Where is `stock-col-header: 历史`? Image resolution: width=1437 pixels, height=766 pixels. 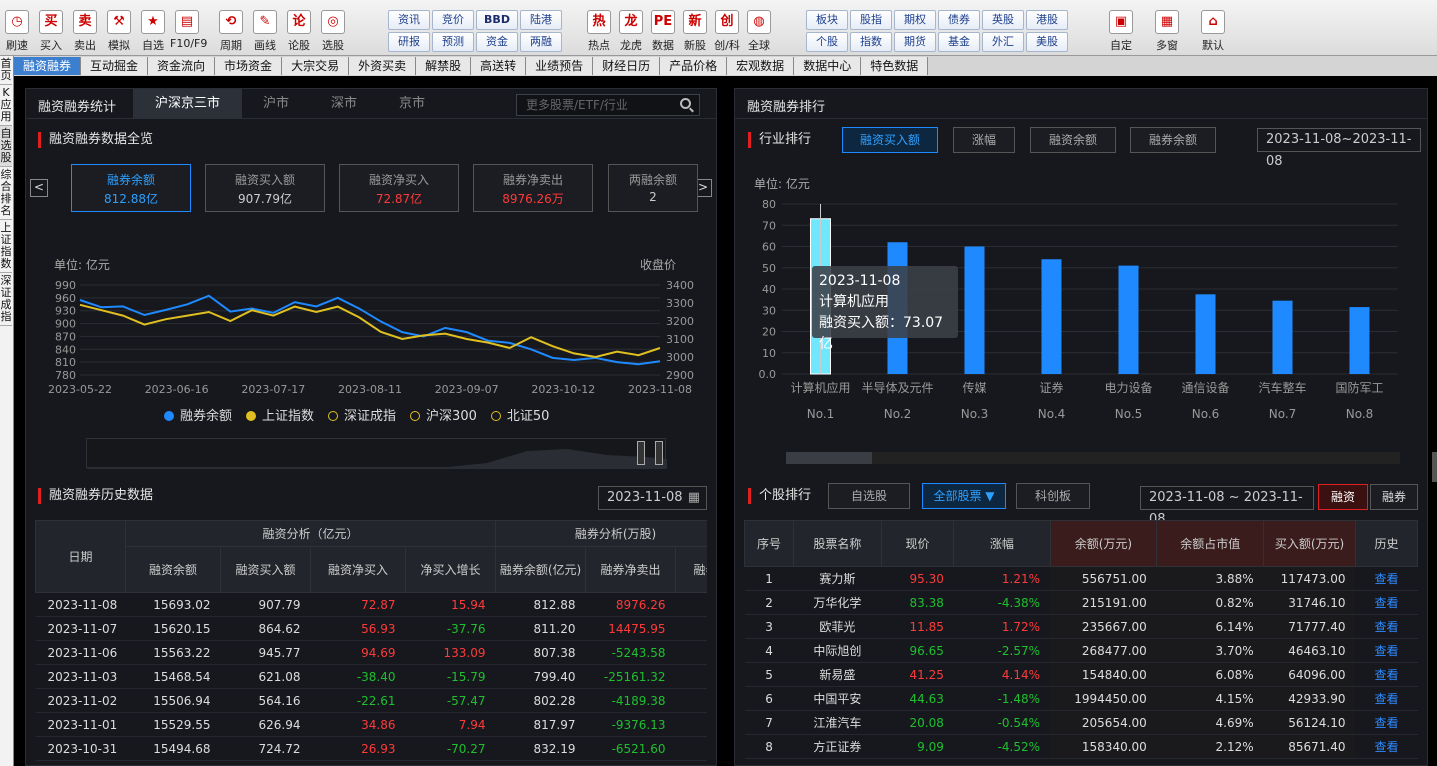
stock-col-header: 历史 is located at coordinates (1386, 543).